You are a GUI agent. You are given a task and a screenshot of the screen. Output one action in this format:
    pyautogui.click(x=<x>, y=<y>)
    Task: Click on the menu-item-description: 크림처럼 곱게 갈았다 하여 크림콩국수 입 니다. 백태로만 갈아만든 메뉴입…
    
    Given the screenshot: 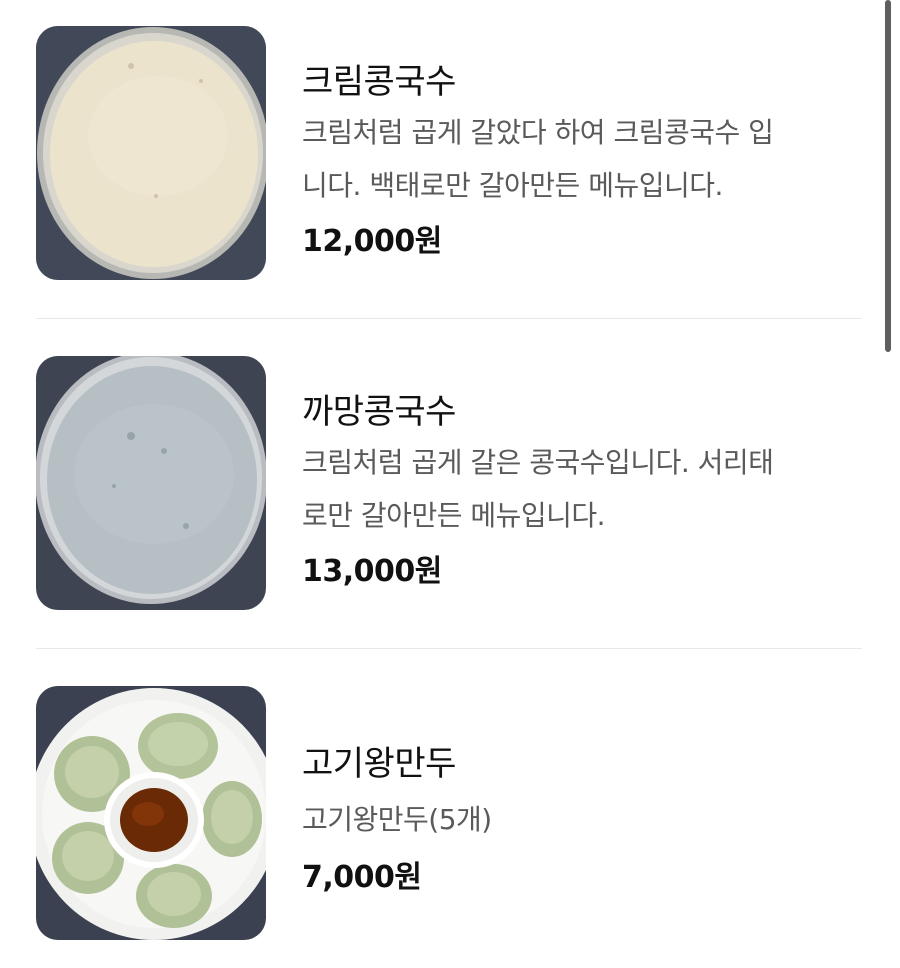 What is the action you would take?
    pyautogui.click(x=582, y=159)
    